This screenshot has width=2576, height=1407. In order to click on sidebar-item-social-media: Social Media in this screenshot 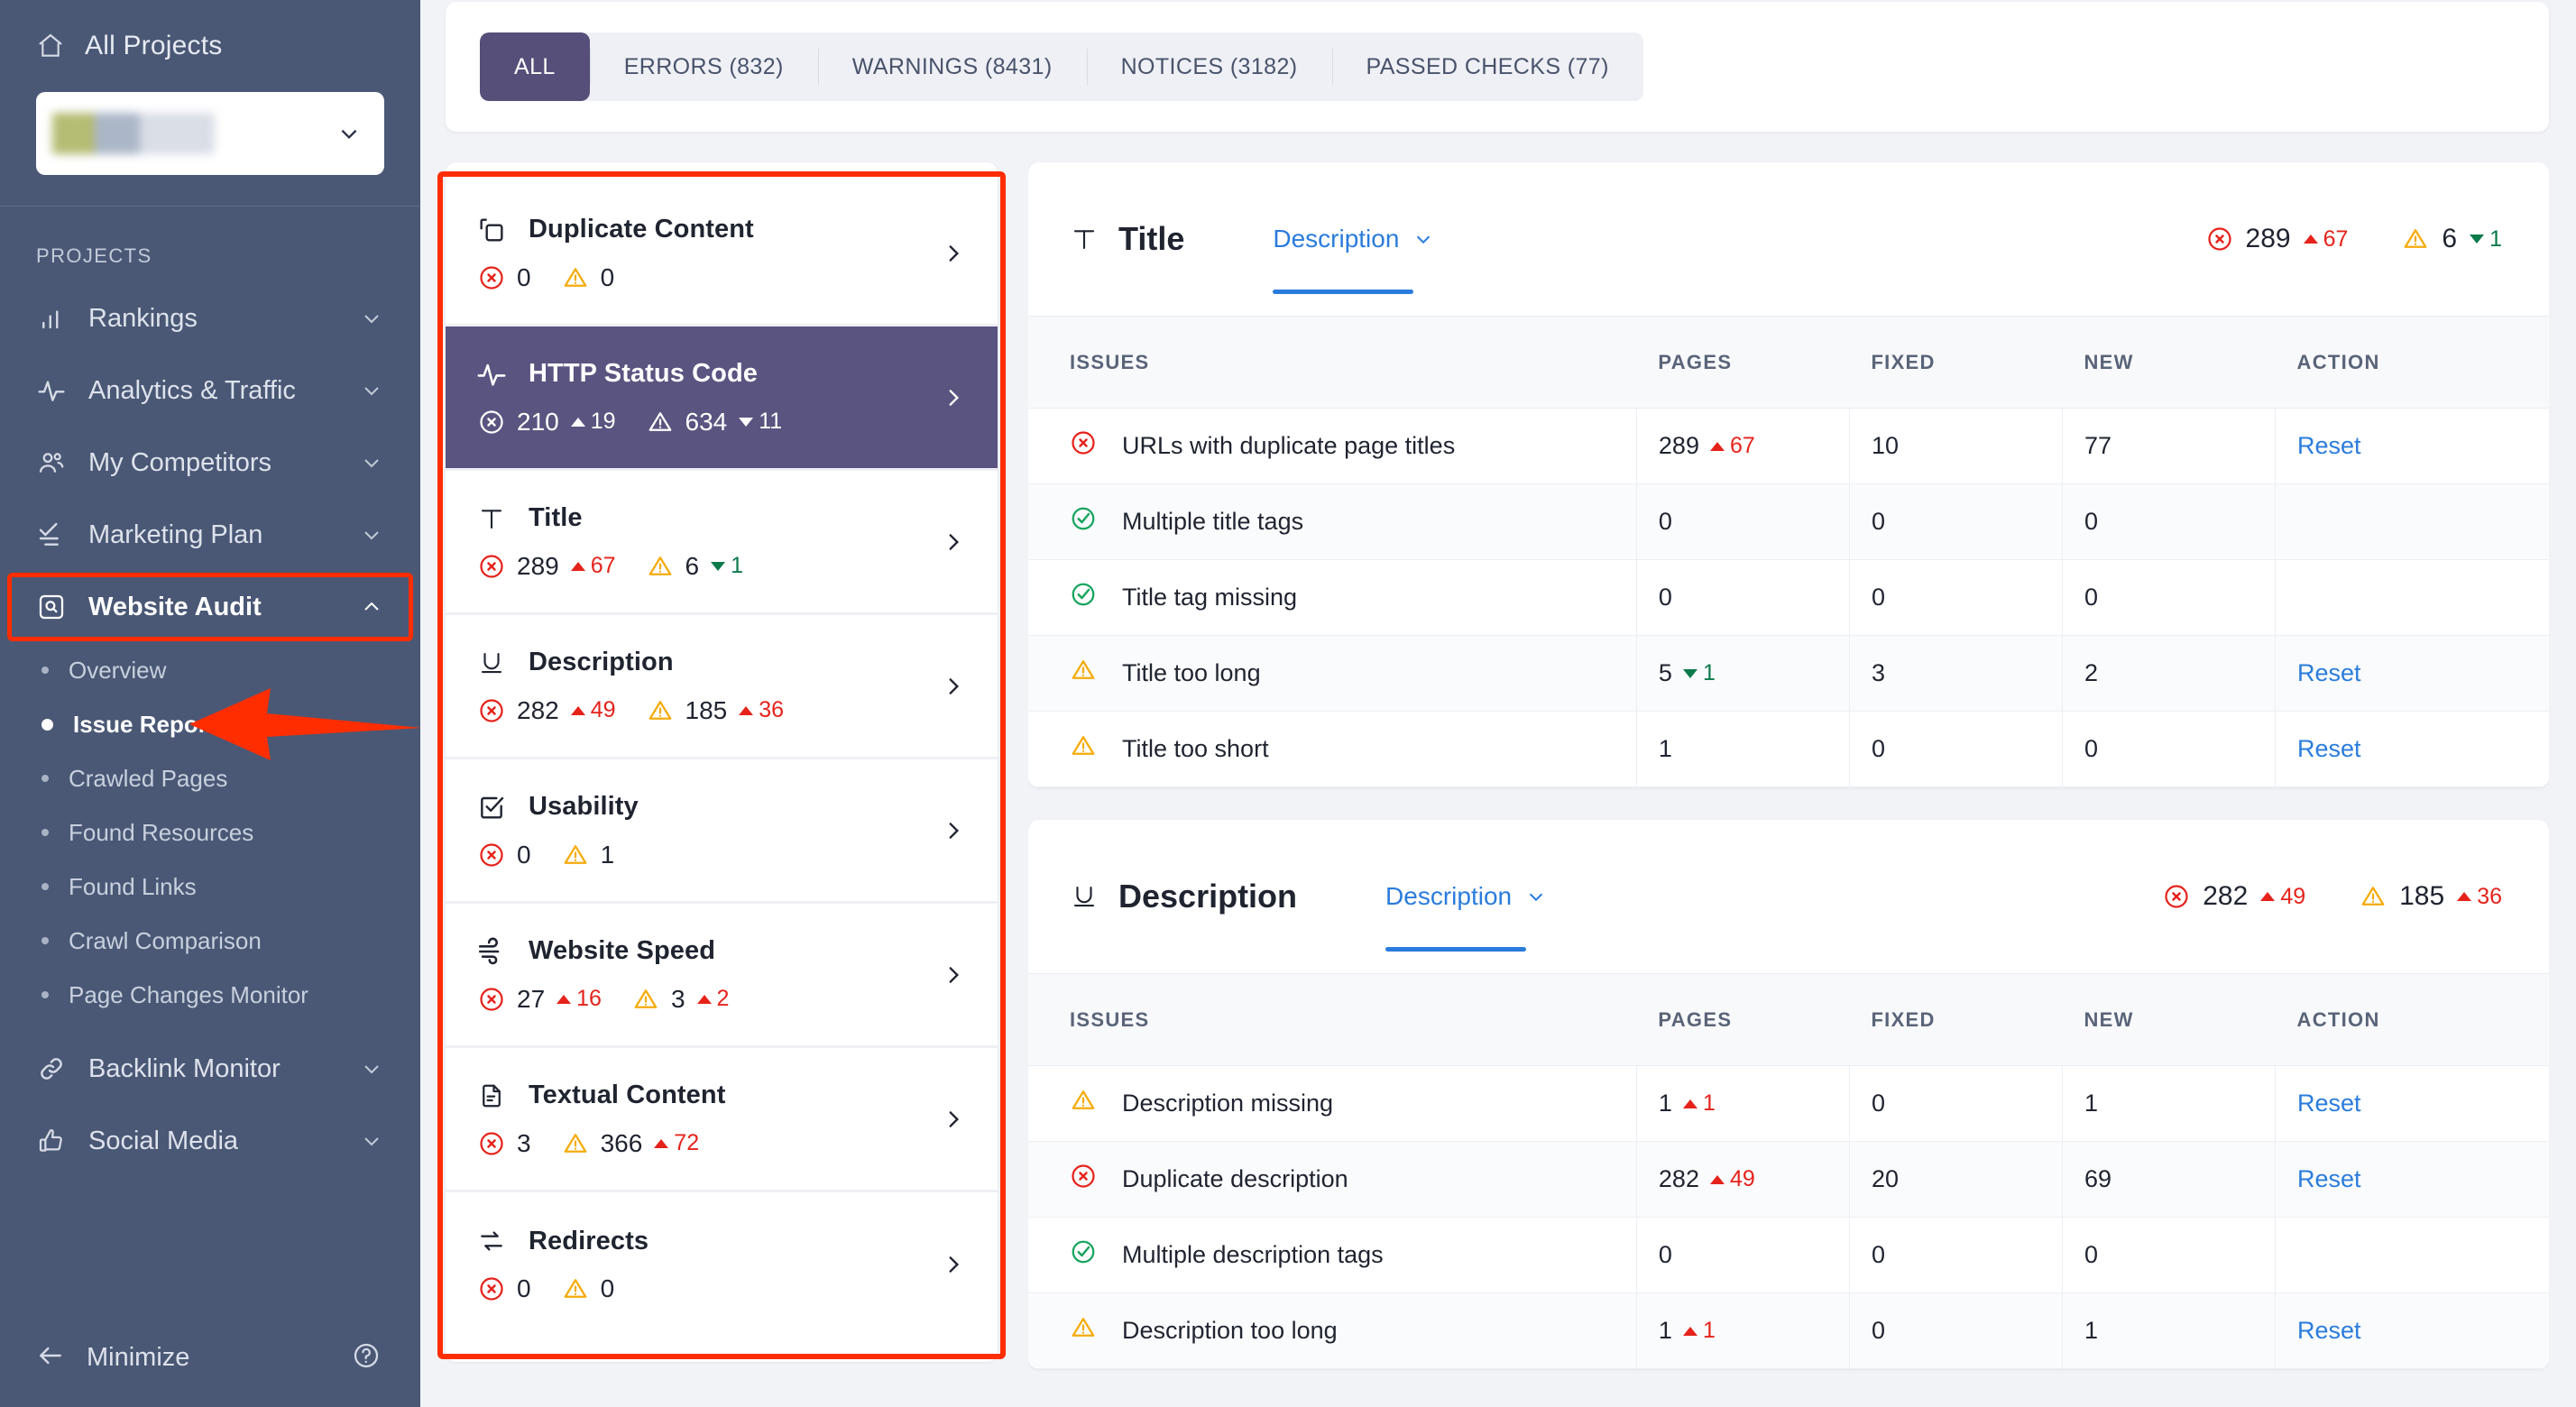, I will do `click(210, 1141)`.